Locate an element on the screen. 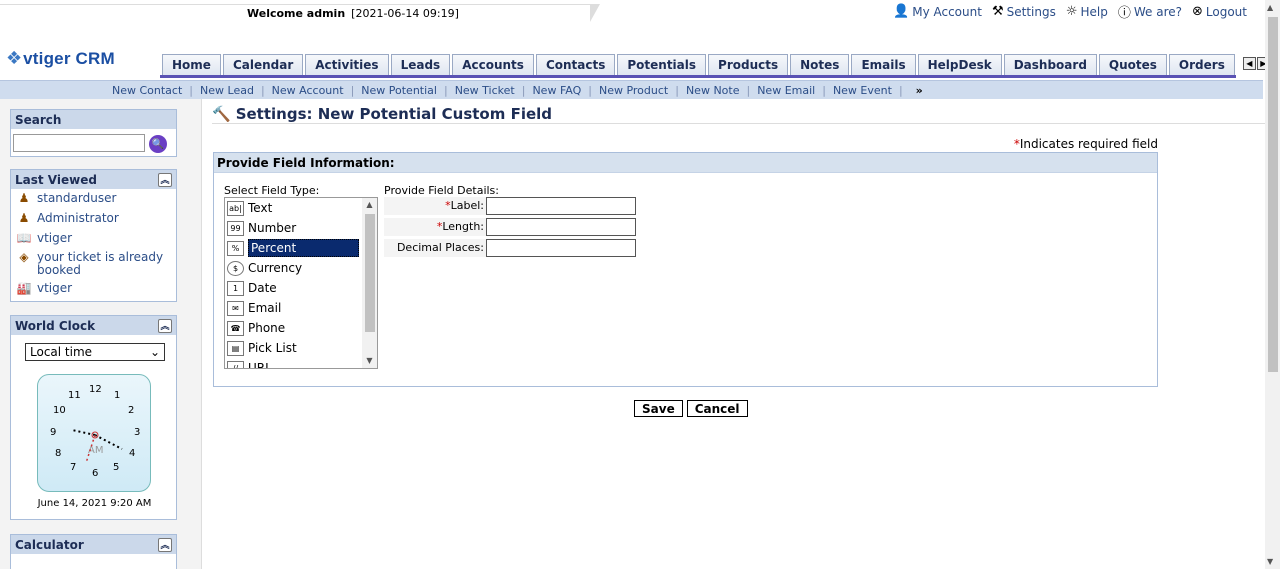  hammer-icon: 🔨 is located at coordinates (221, 114).